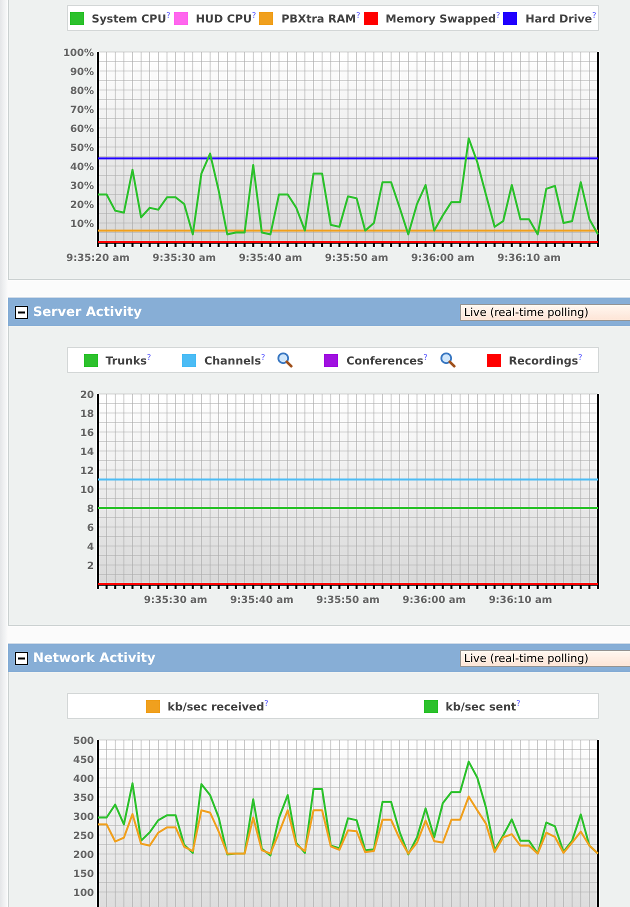 This screenshot has width=630, height=907. I want to click on axis-tick-label: 10, so click(87, 490).